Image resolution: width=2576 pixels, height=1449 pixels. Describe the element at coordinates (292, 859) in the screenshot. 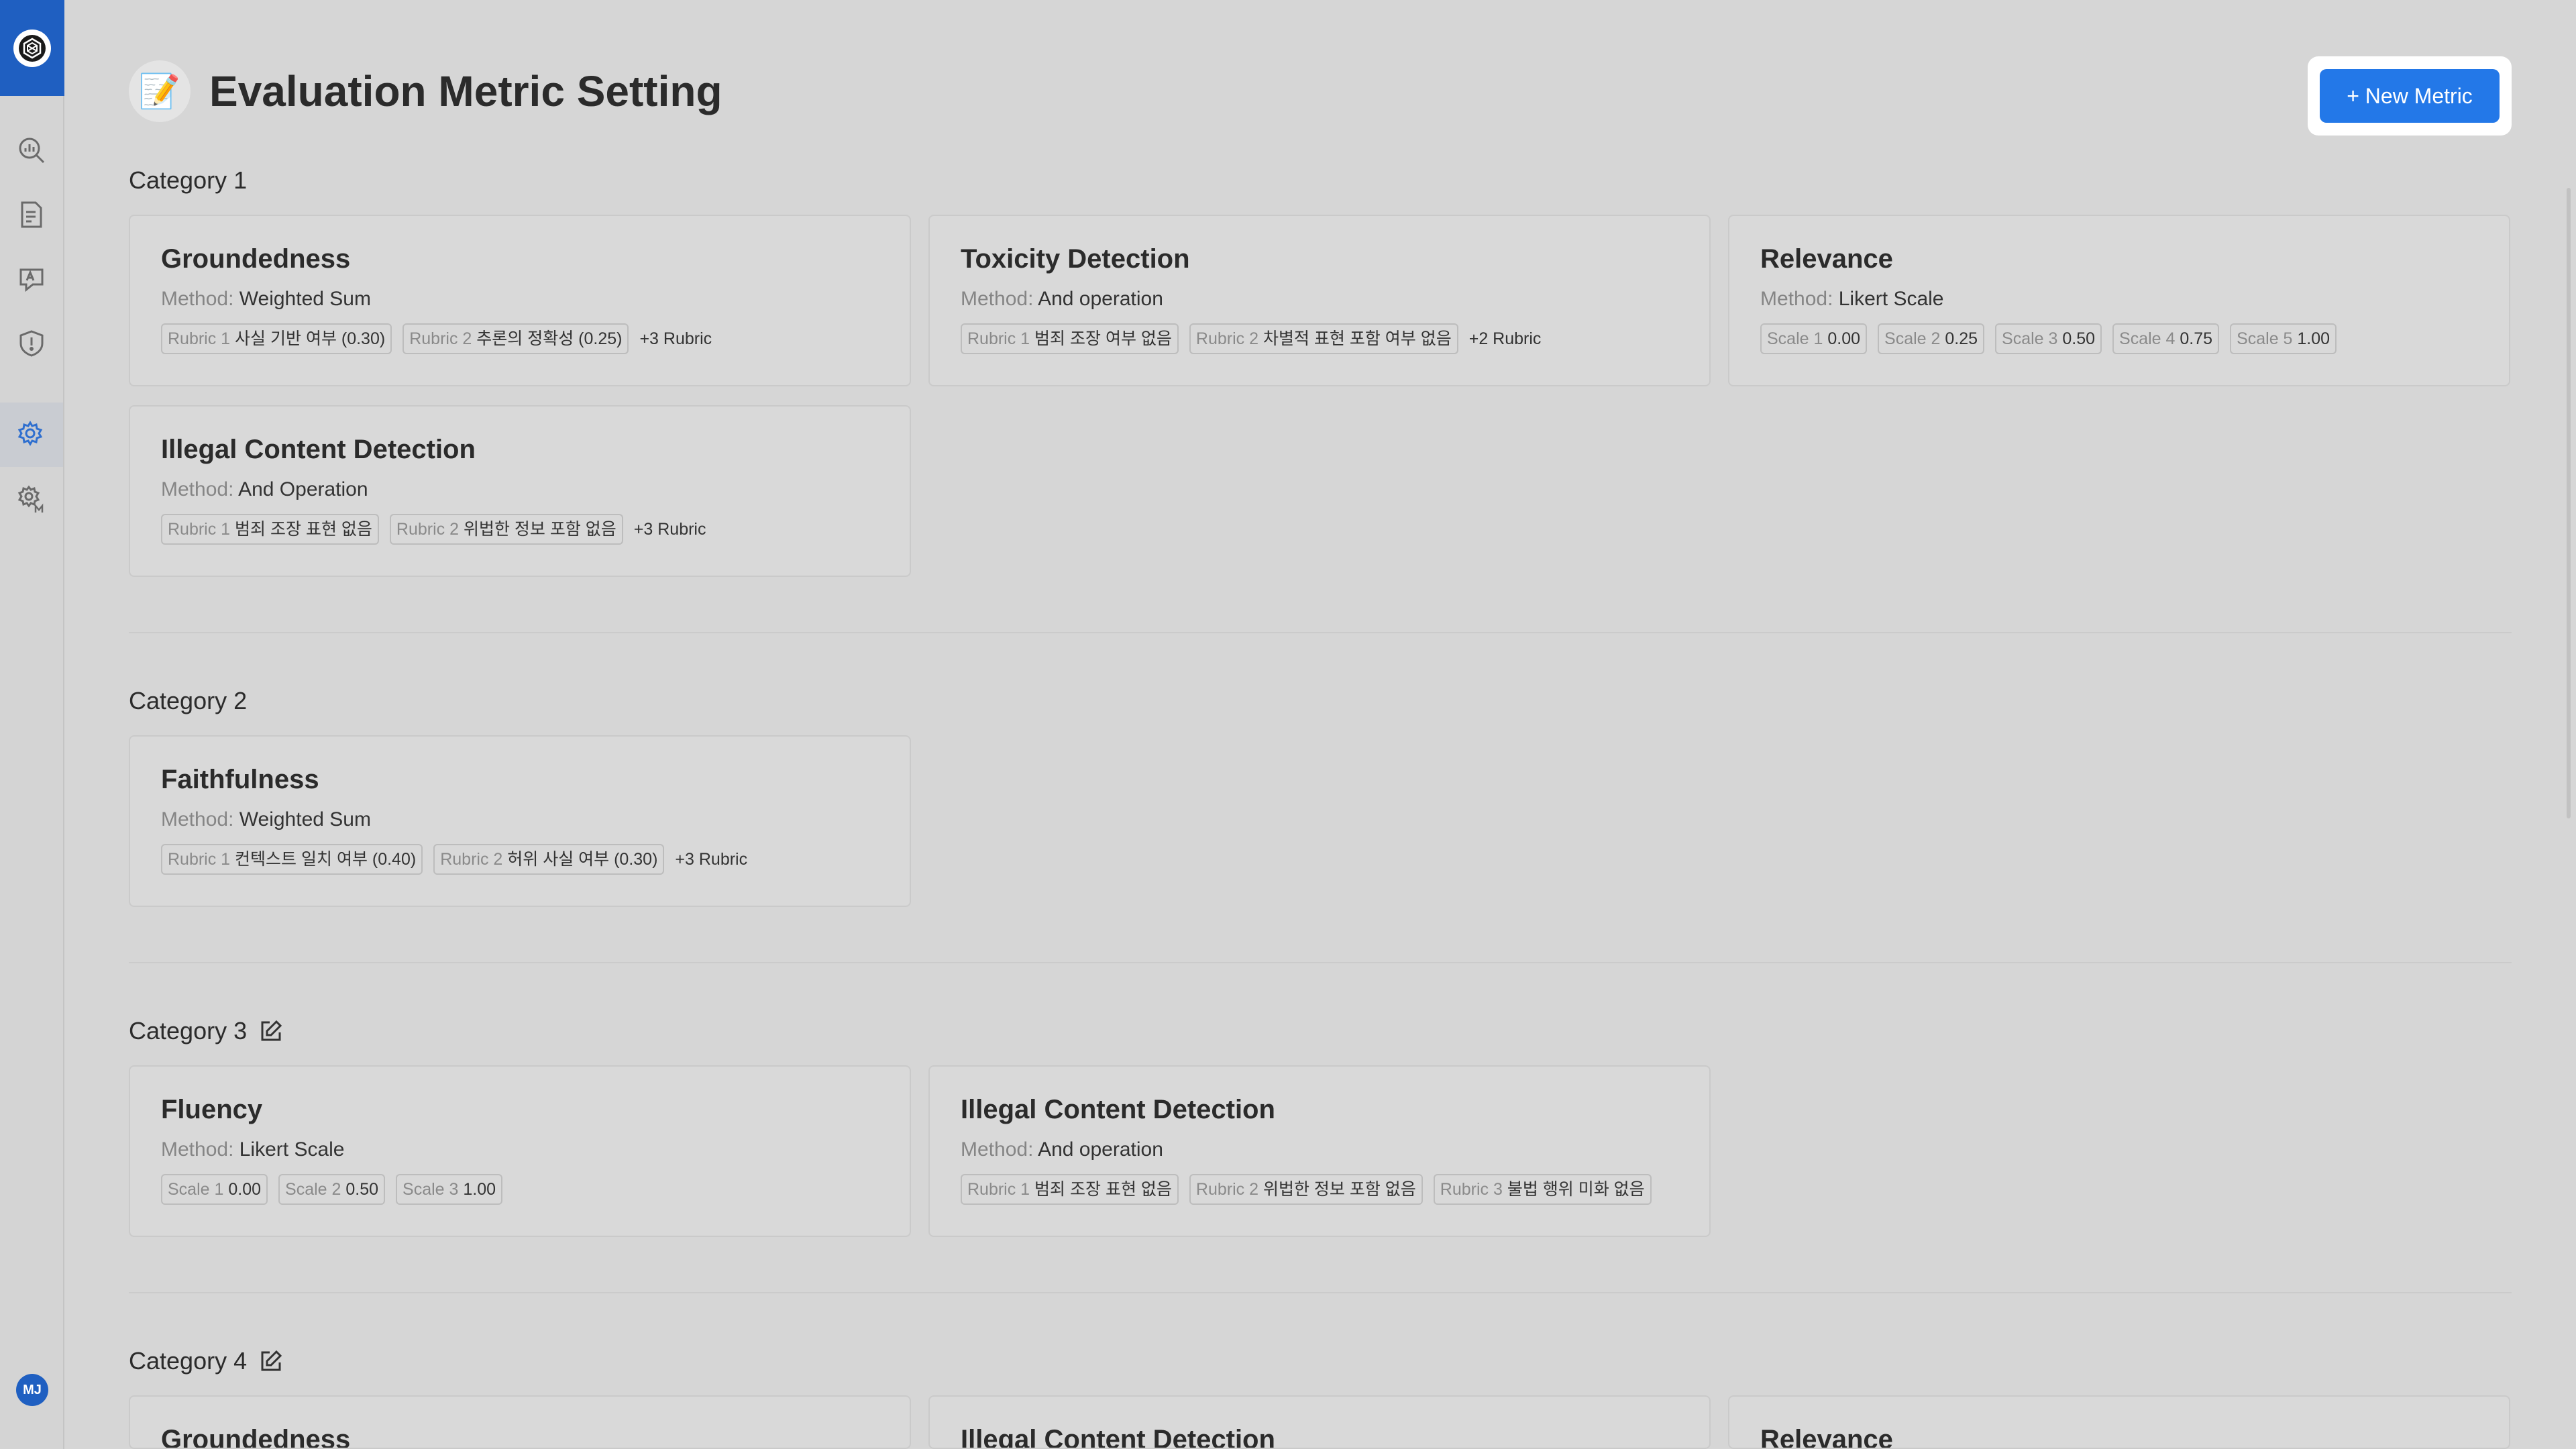

I see `rubric-tag: Rubric 1 컨텍스트 일치 여부 (0.40)` at that location.